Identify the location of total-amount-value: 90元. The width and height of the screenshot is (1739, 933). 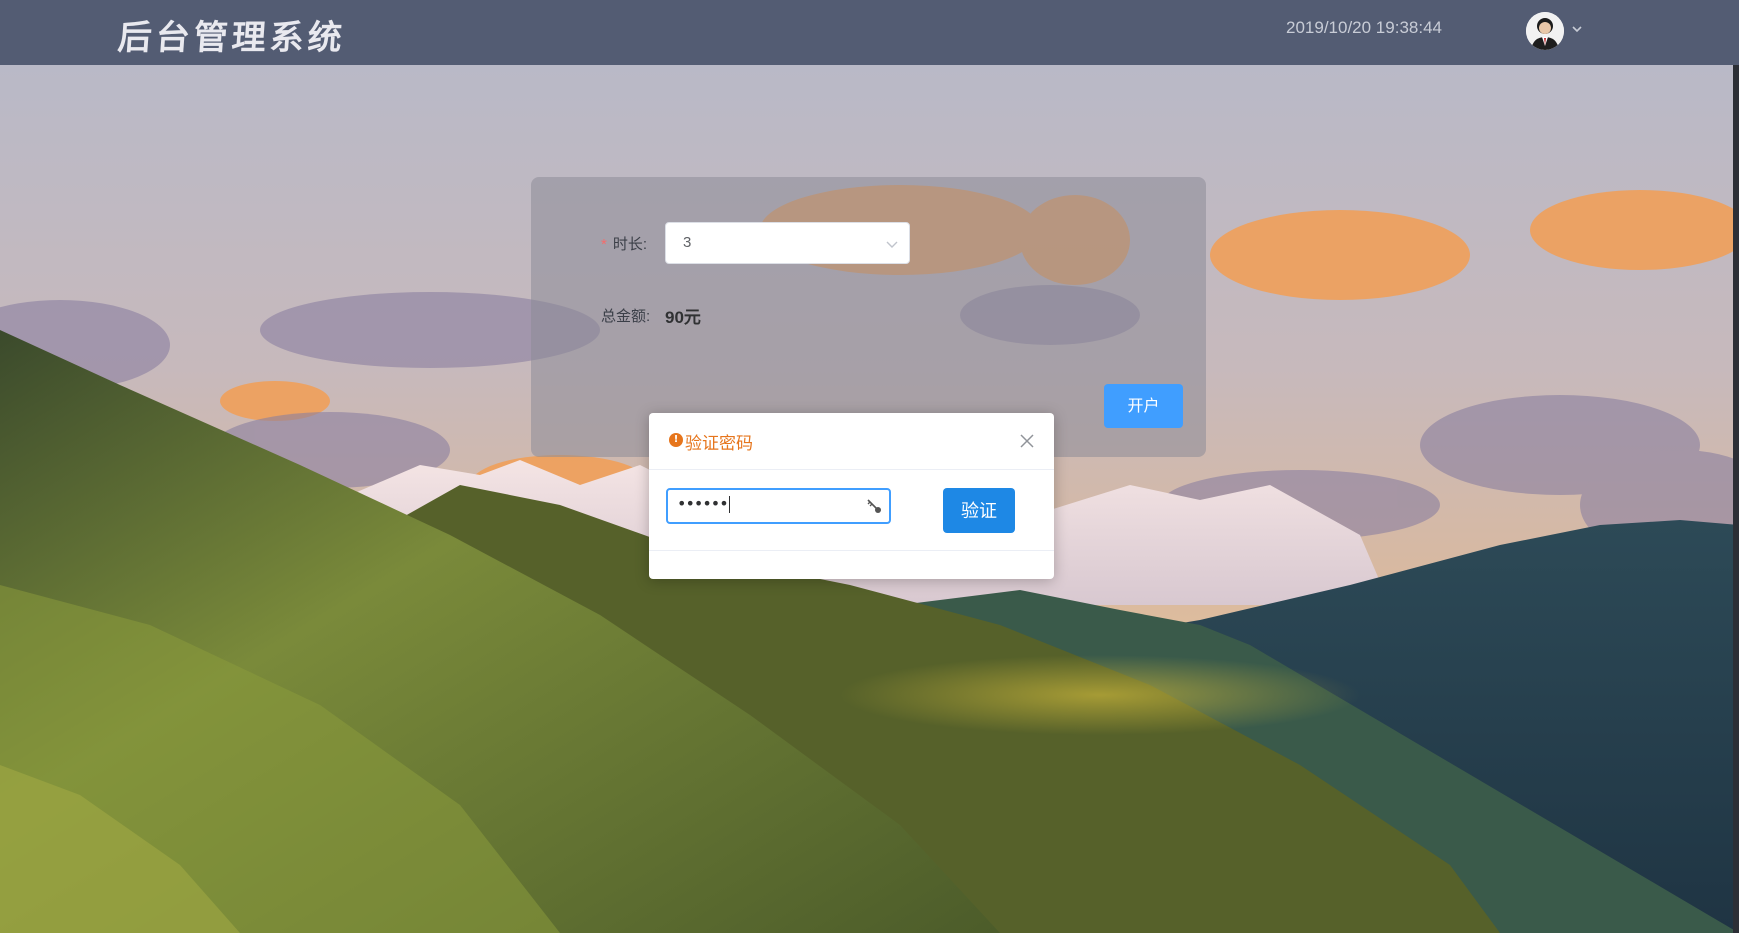
(683, 317).